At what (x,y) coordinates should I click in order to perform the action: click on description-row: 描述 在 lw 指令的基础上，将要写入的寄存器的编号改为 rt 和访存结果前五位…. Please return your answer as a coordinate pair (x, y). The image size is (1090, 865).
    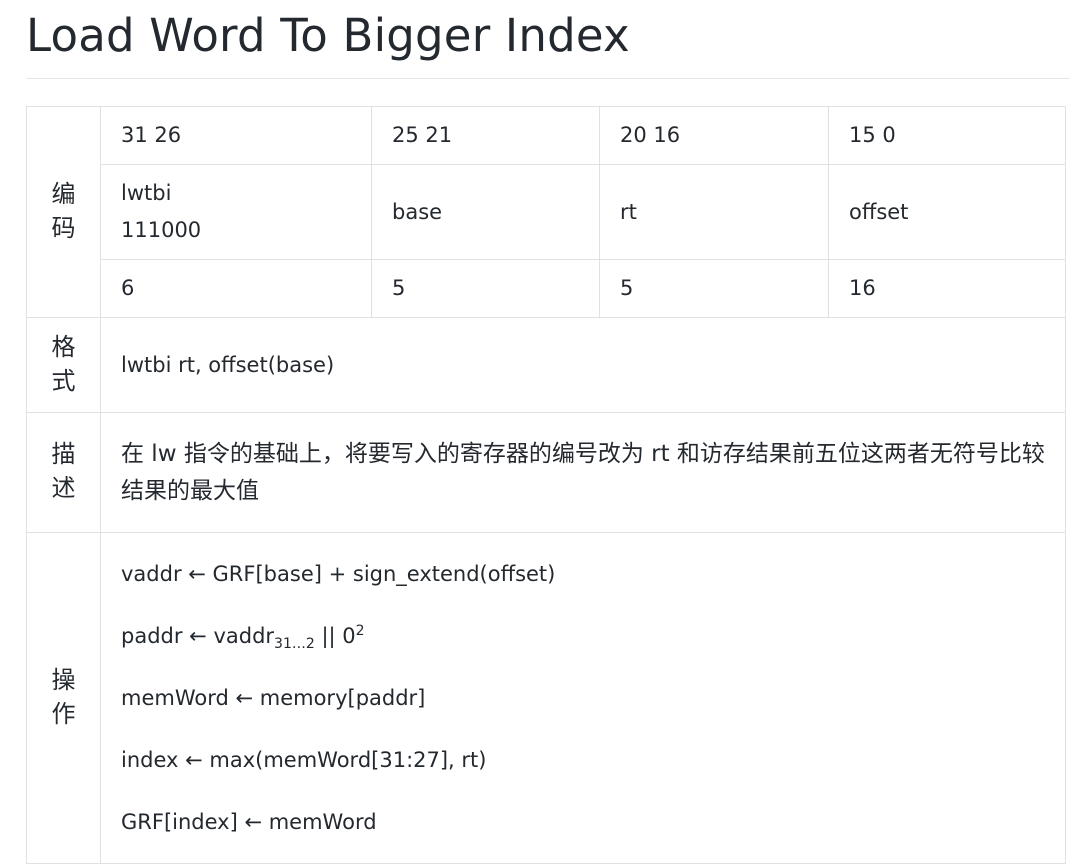
    Looking at the image, I should click on (546, 472).